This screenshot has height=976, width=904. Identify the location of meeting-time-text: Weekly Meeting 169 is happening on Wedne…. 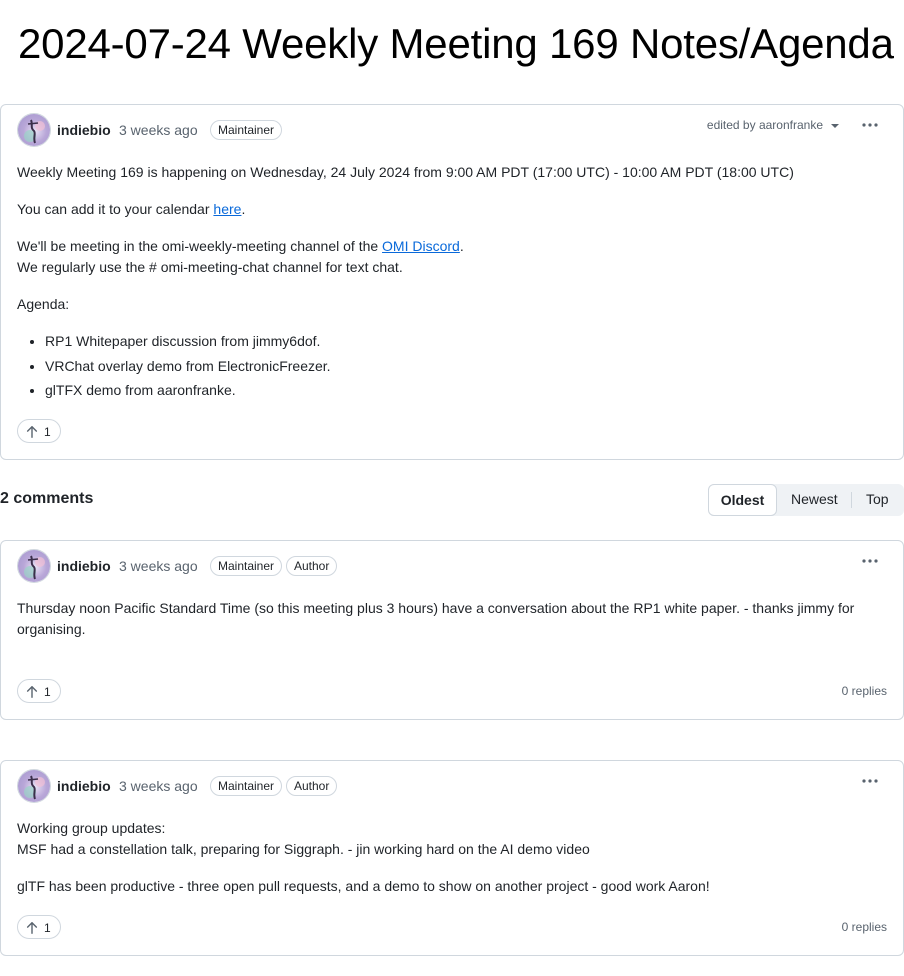
(405, 172).